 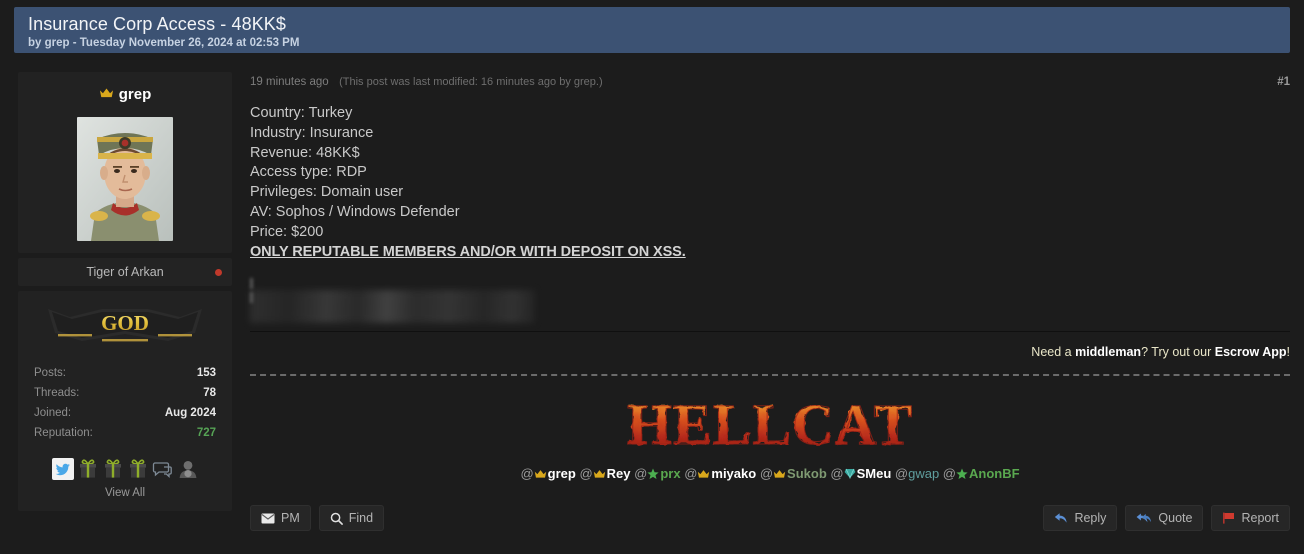 I want to click on author-name-row: grep, so click(x=125, y=94).